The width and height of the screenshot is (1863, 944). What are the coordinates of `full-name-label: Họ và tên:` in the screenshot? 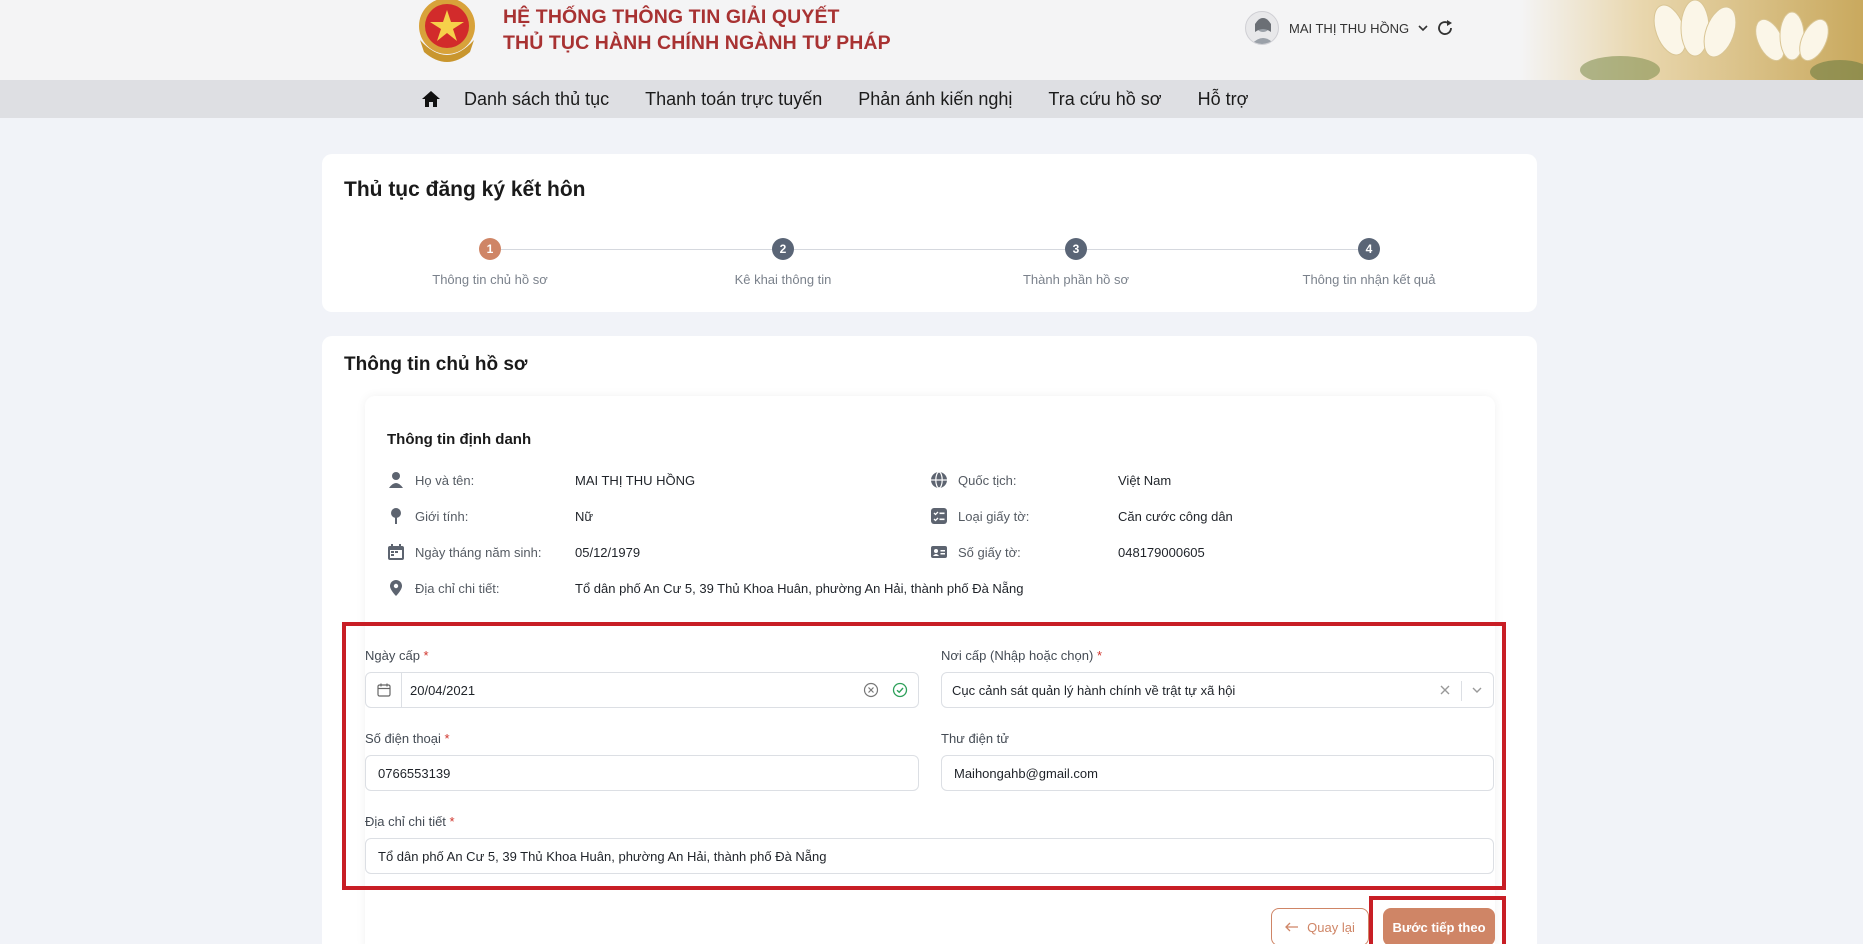 It's located at (445, 480).